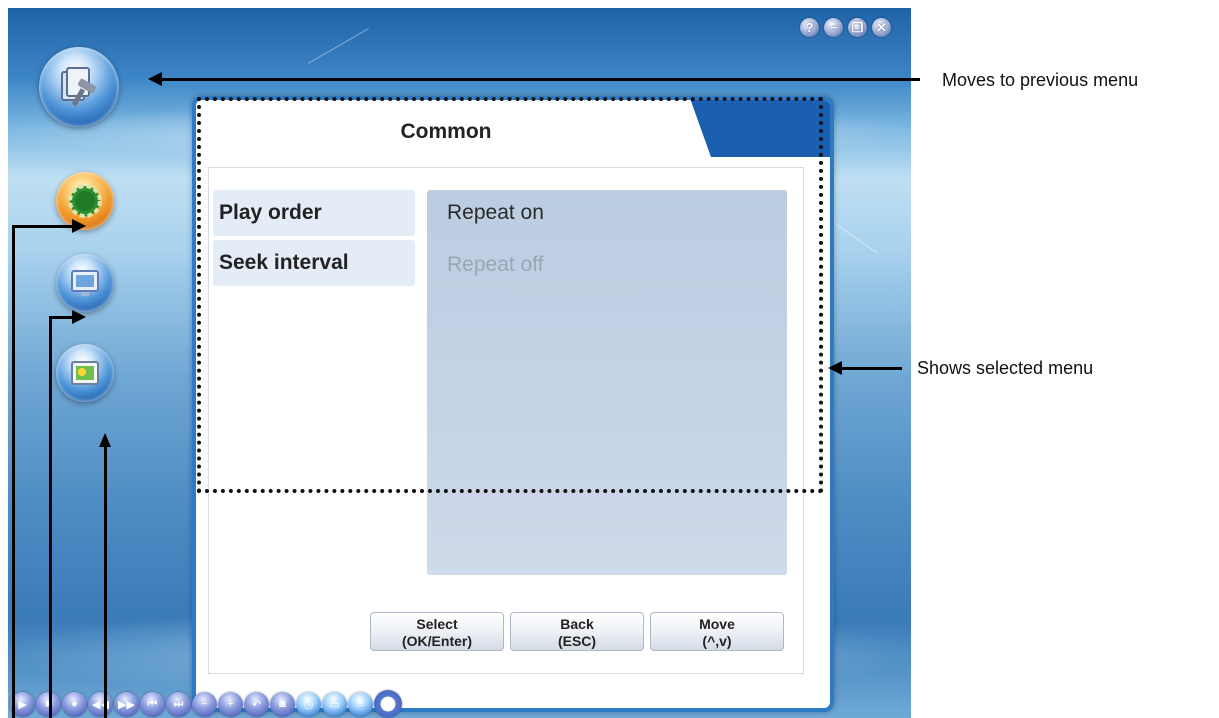 This screenshot has width=1219, height=718. Describe the element at coordinates (833, 27) in the screenshot. I see `minimize-icon: −` at that location.